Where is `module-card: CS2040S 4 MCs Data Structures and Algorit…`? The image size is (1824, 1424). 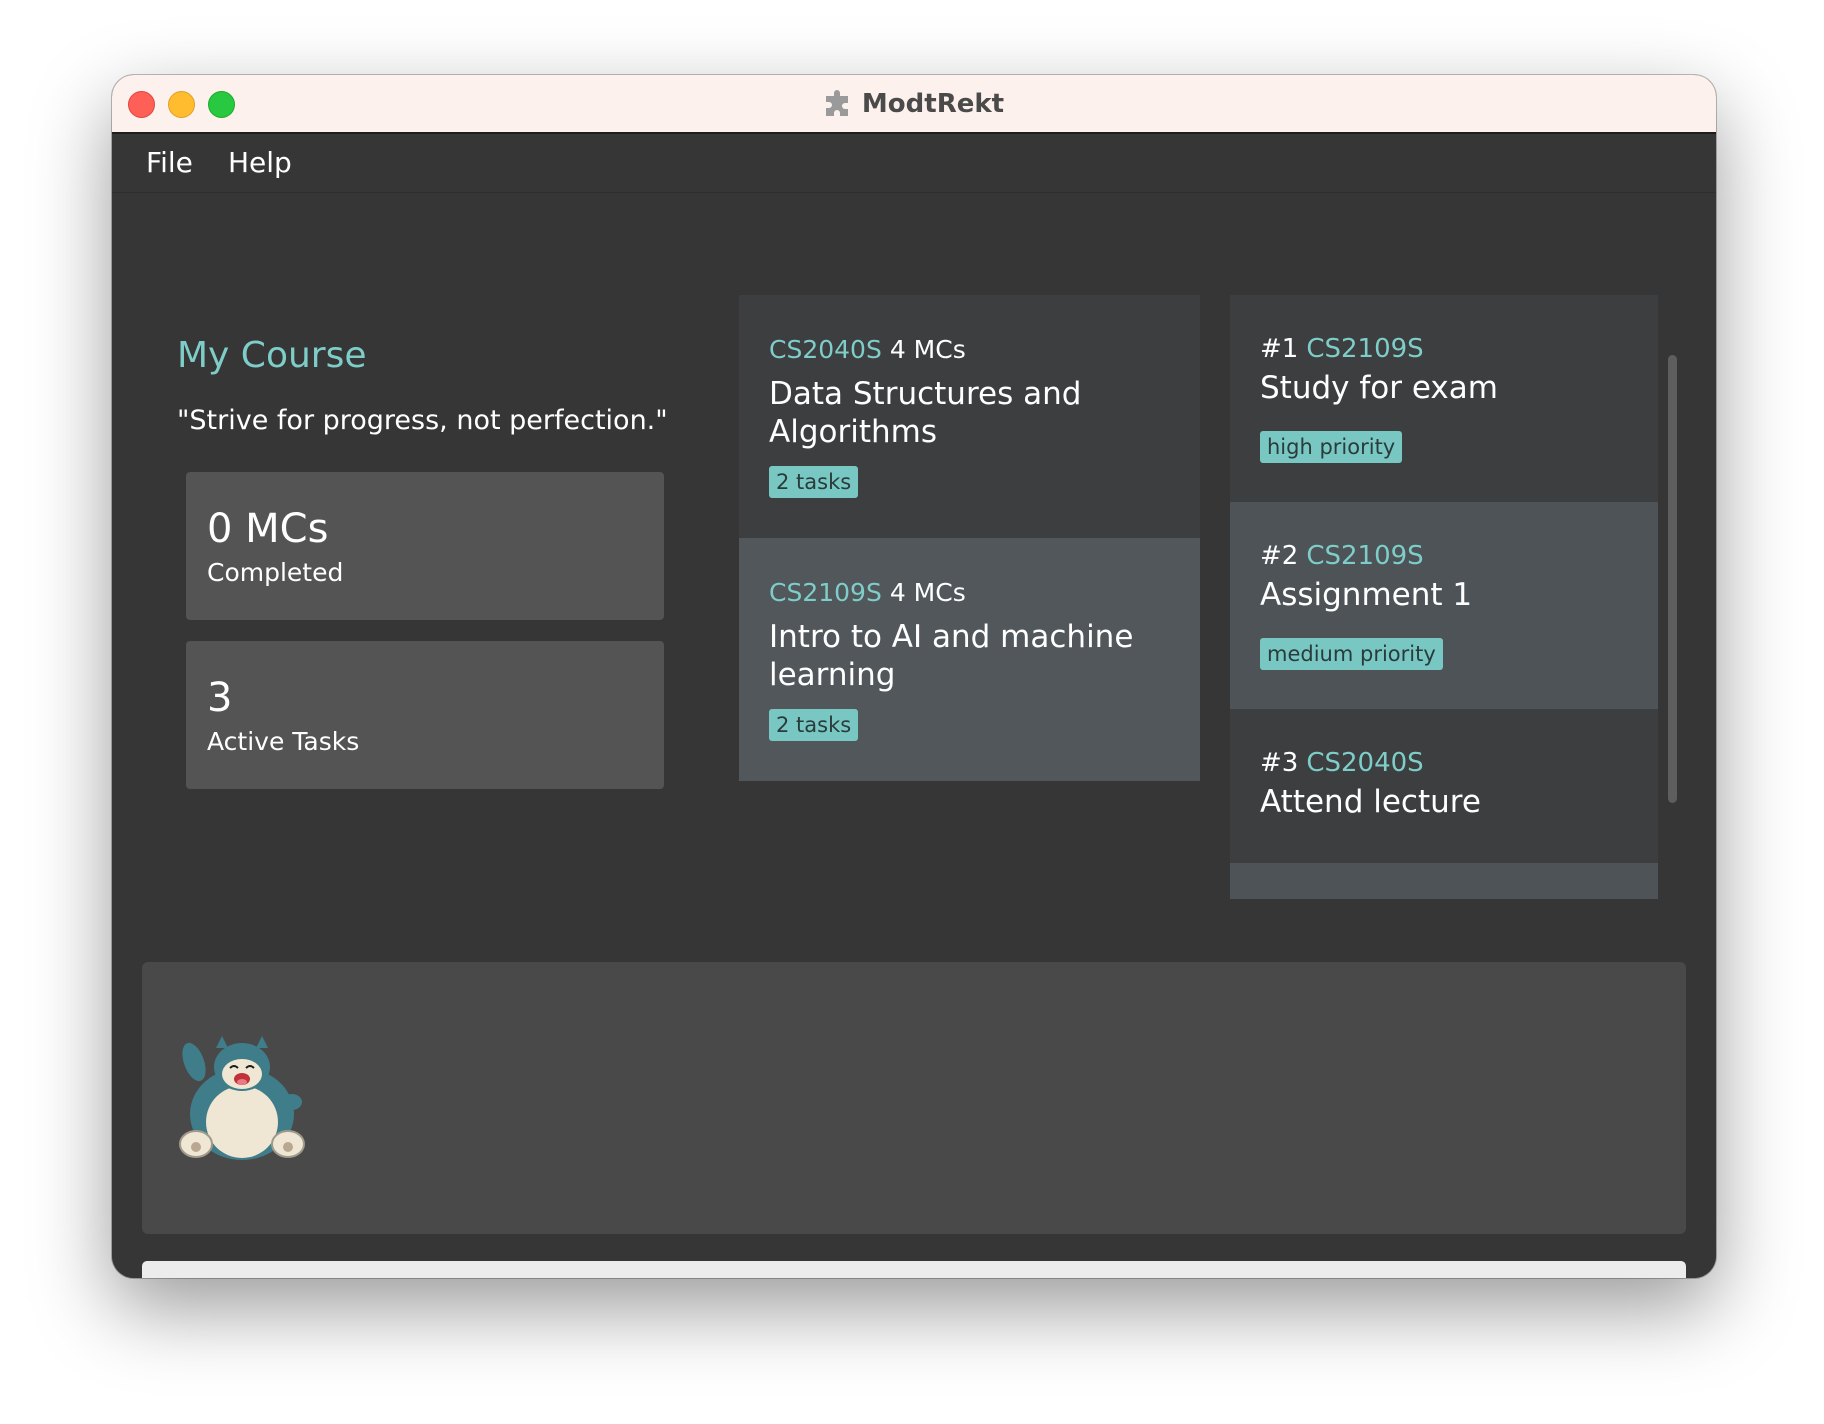
module-card: CS2040S 4 MCs Data Structures and Algorit… is located at coordinates (969, 416).